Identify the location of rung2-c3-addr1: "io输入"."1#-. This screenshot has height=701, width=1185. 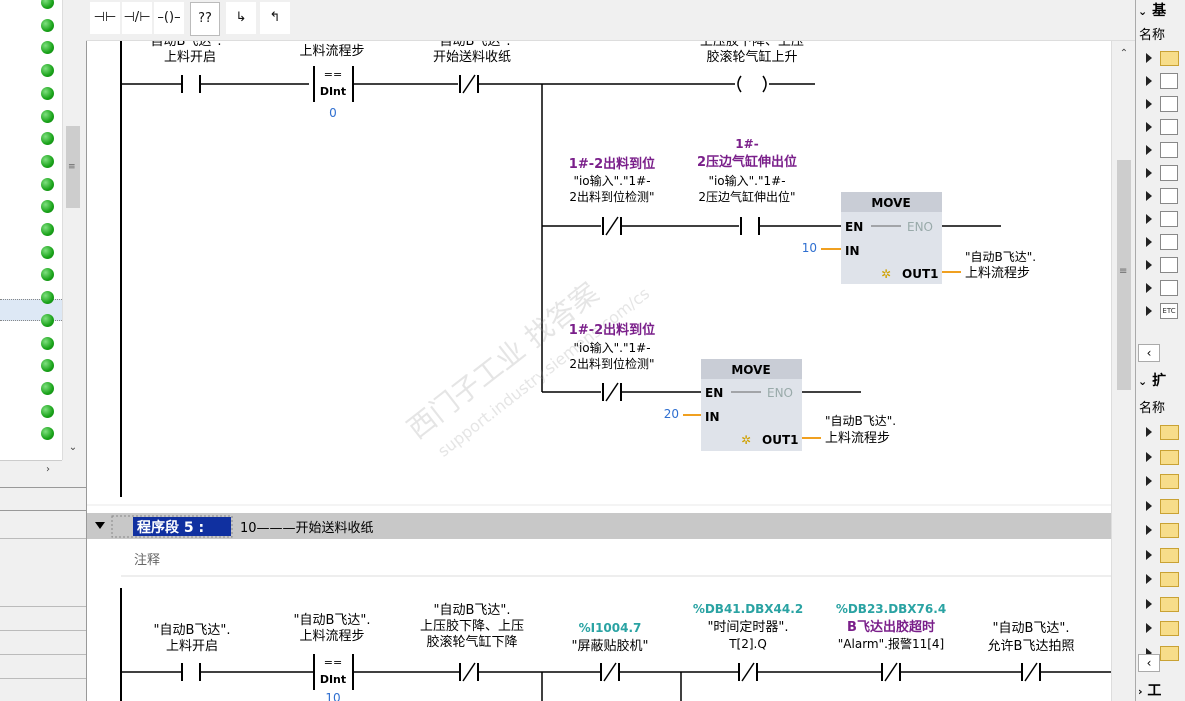
(611, 180).